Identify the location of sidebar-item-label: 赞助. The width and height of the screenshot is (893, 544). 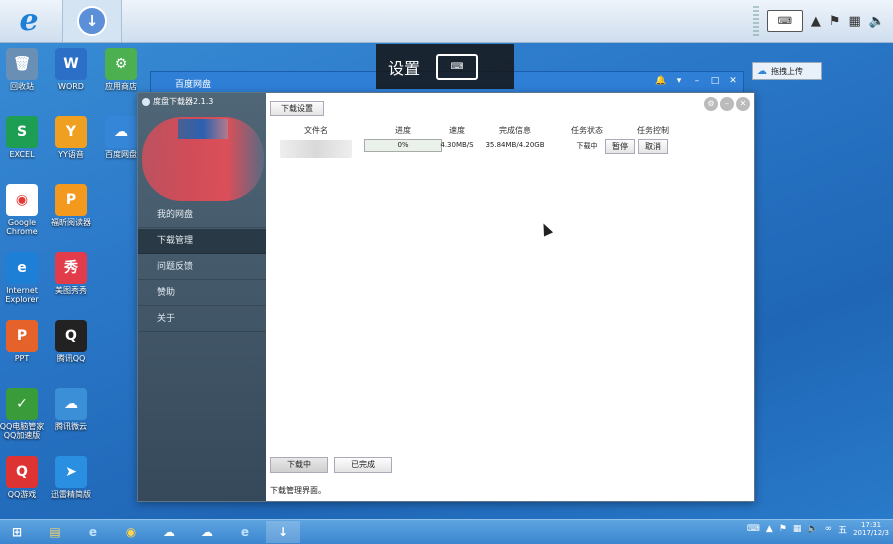
(166, 293).